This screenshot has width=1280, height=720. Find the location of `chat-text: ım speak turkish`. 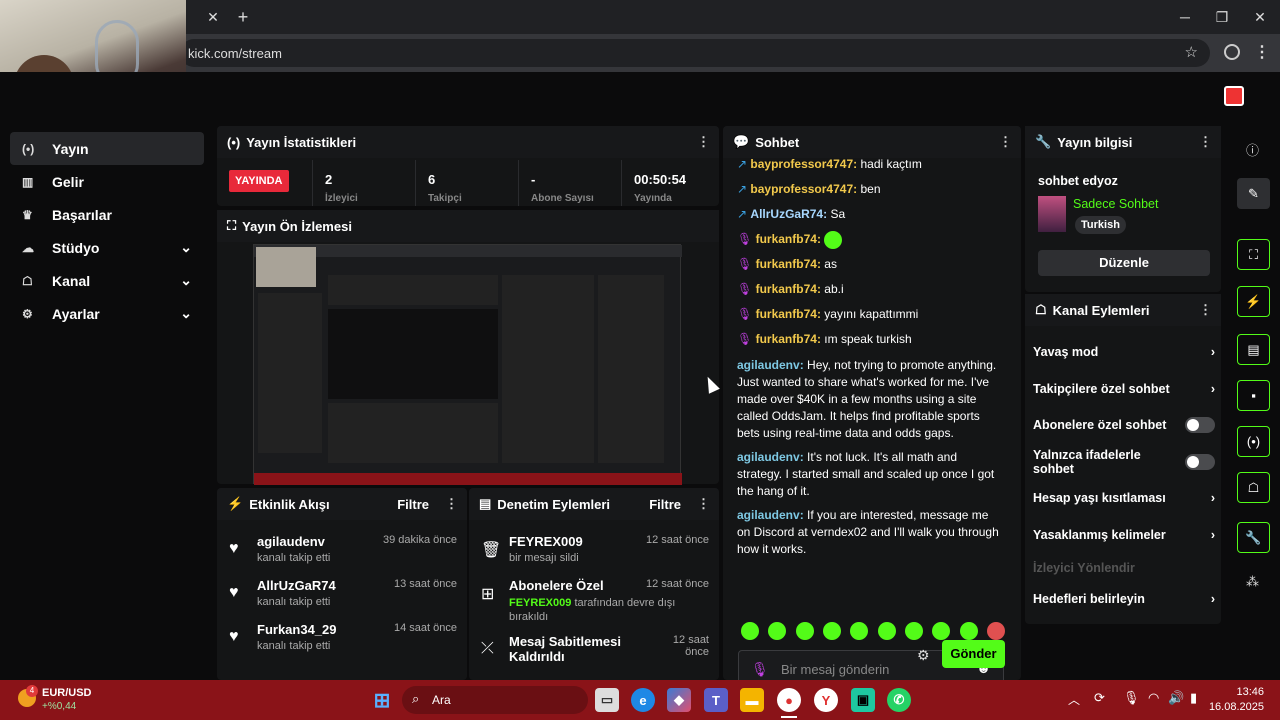

chat-text: ım speak turkish is located at coordinates (868, 339).